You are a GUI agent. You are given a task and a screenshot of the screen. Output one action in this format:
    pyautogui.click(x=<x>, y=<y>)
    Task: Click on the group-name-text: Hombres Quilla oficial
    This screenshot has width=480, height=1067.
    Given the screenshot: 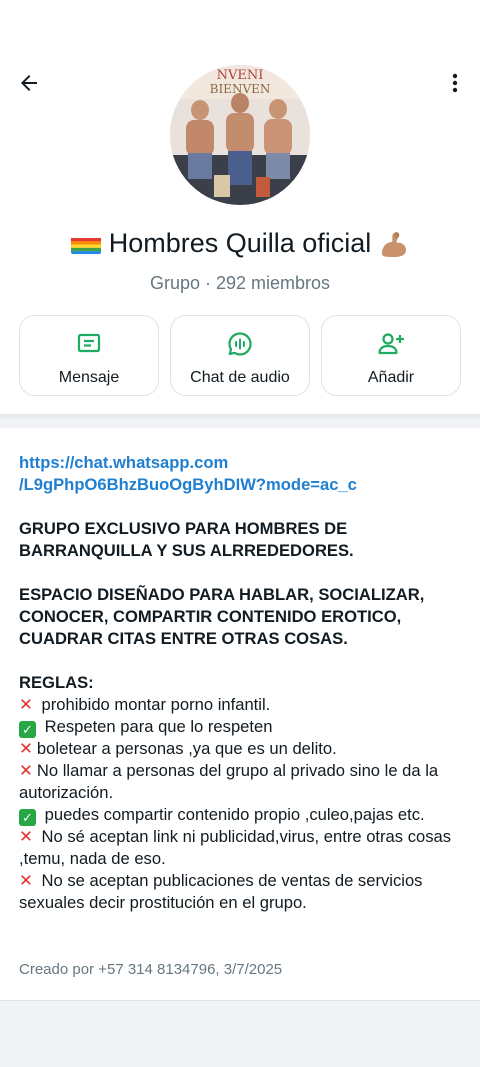 What is the action you would take?
    pyautogui.click(x=240, y=243)
    